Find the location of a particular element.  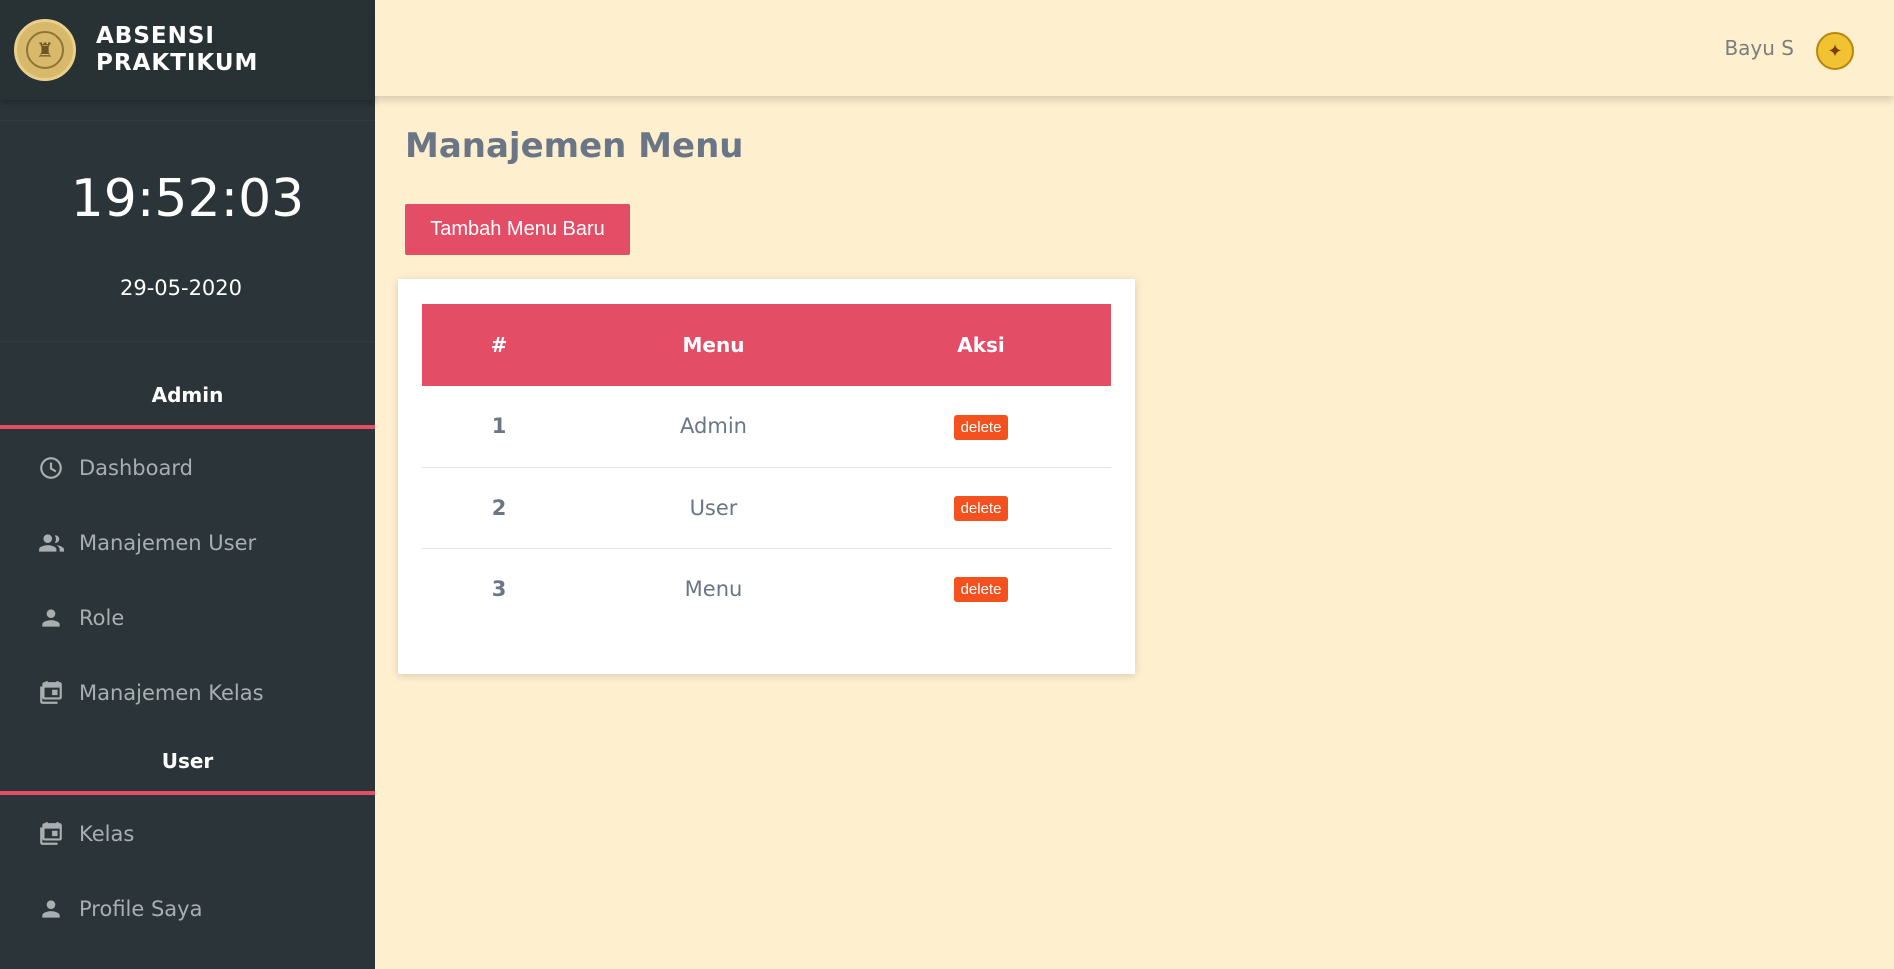

page-title: Manajemen Menu is located at coordinates (574, 146).